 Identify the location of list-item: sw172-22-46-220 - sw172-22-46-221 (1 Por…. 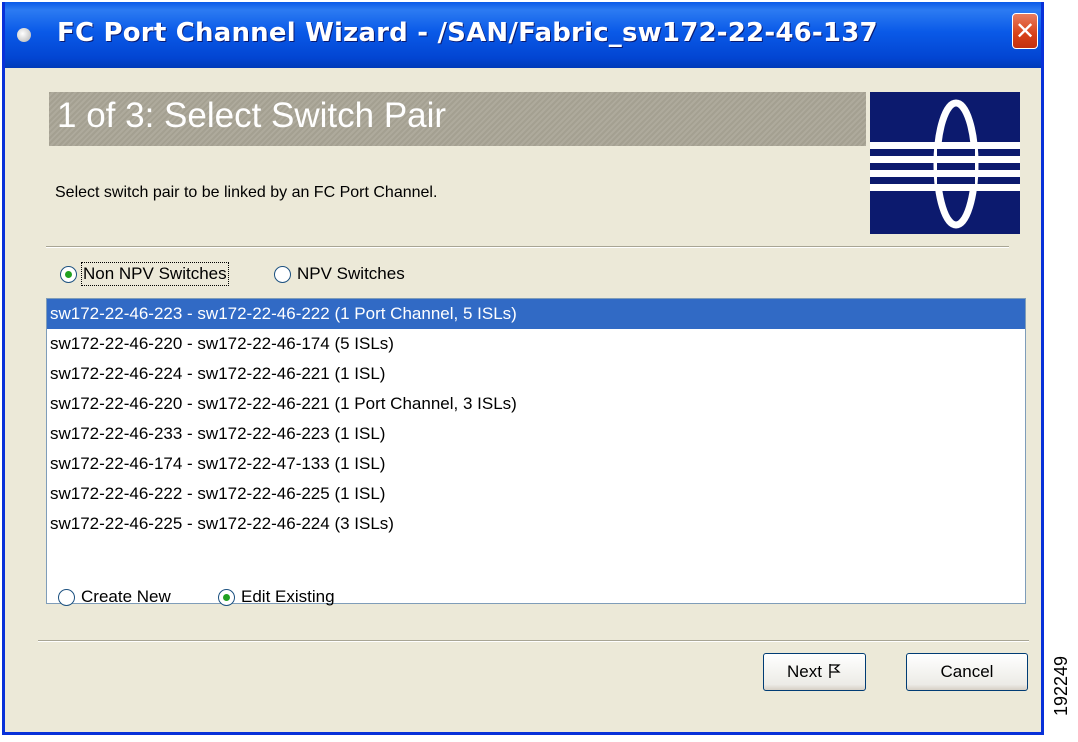
(536, 404).